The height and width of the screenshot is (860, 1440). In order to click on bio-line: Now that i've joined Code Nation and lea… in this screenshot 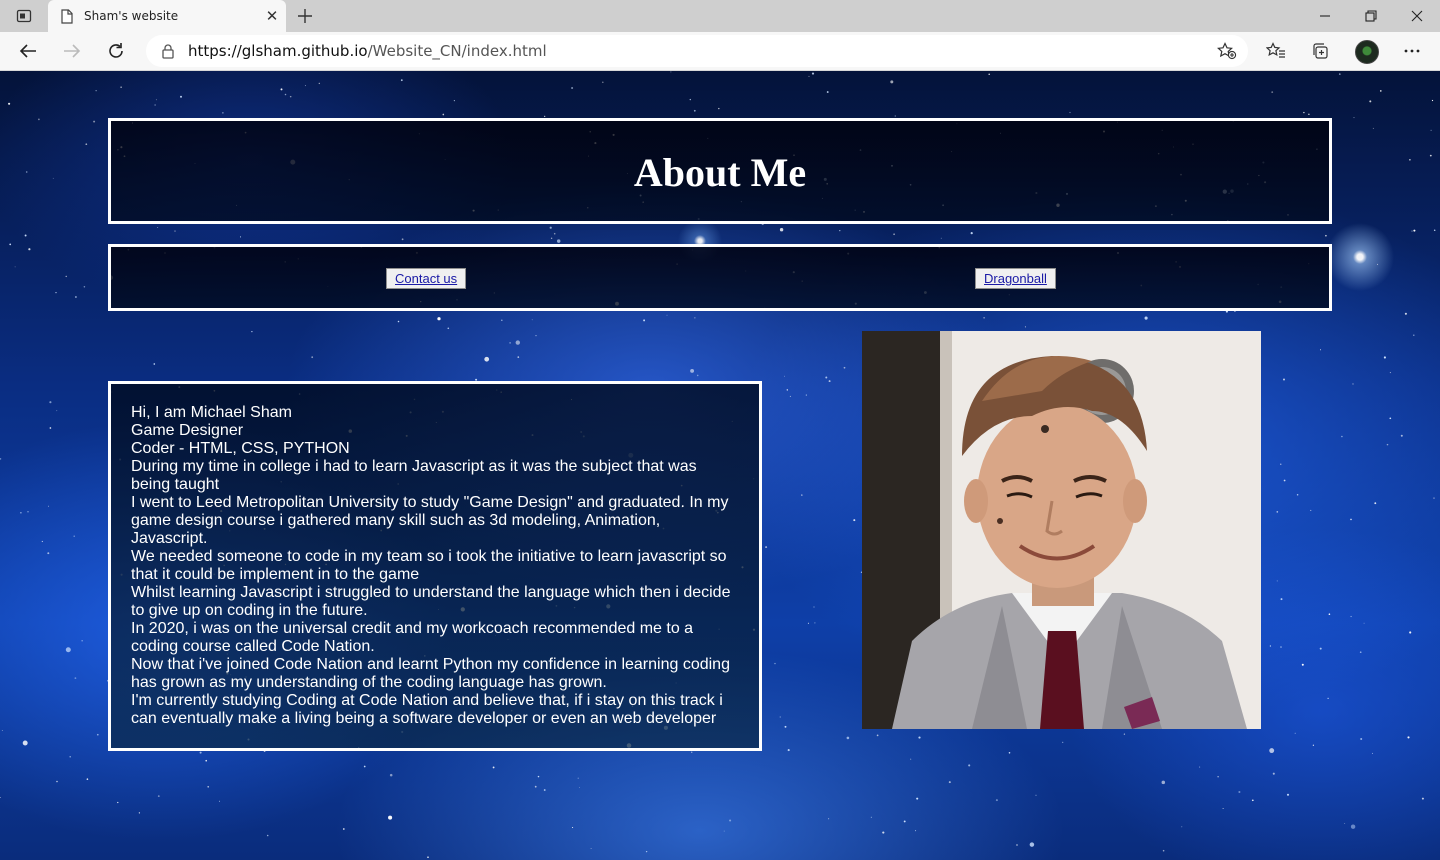, I will do `click(430, 664)`.